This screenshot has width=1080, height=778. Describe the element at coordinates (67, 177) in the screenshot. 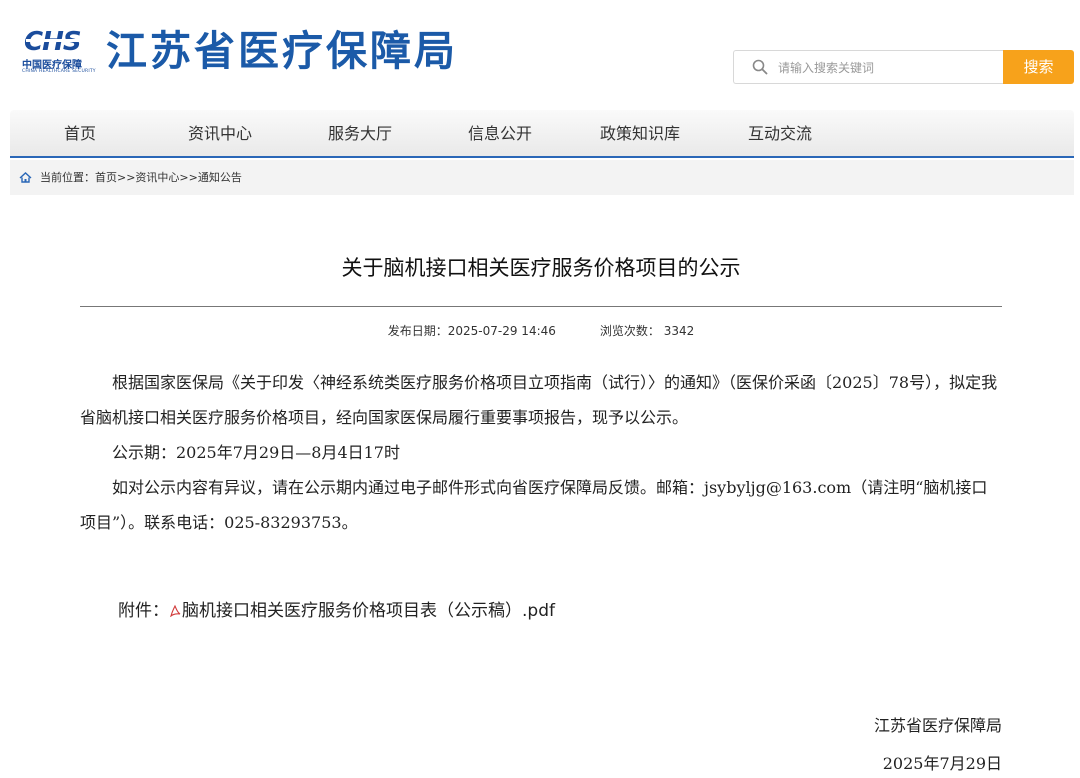

I see `breadcrumb-prefix: 当前位置：` at that location.